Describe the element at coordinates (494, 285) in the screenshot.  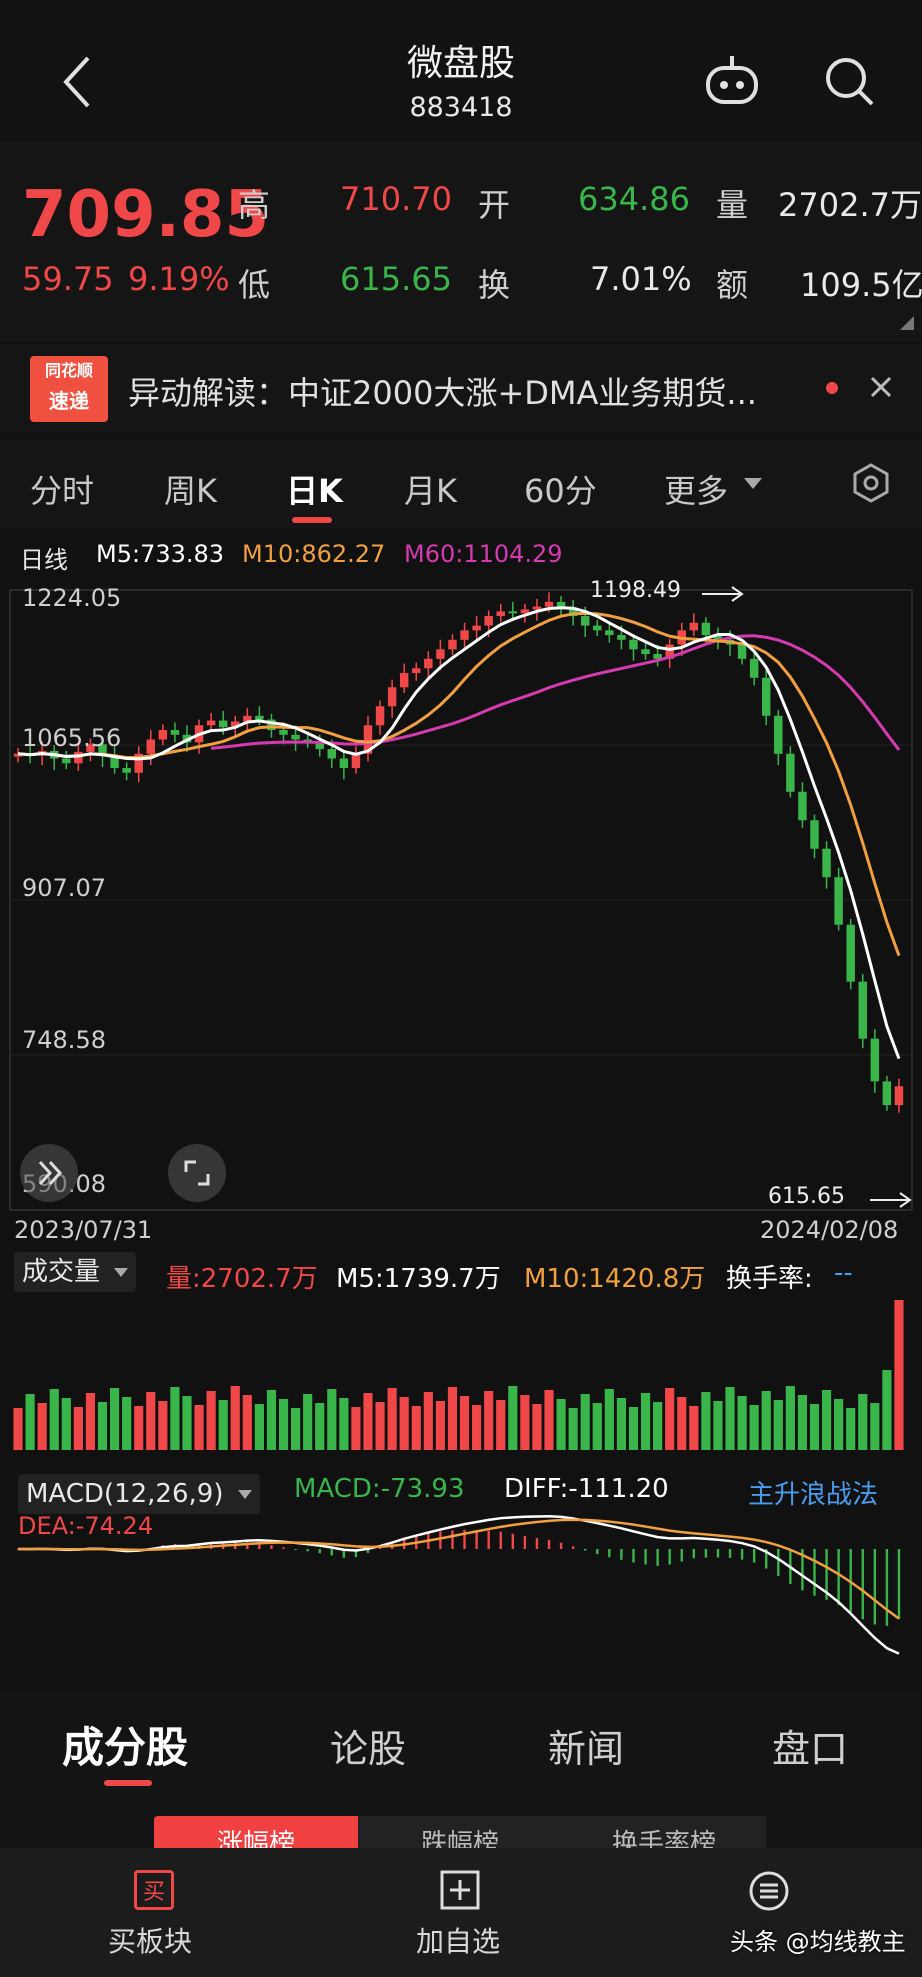
I see `turnover-label: 换` at that location.